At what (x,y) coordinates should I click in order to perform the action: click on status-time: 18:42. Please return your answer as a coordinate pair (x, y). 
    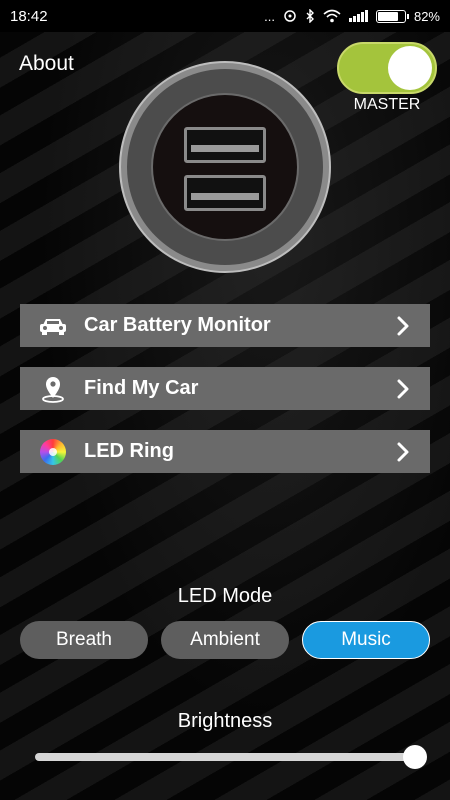
    Looking at the image, I should click on (29, 16).